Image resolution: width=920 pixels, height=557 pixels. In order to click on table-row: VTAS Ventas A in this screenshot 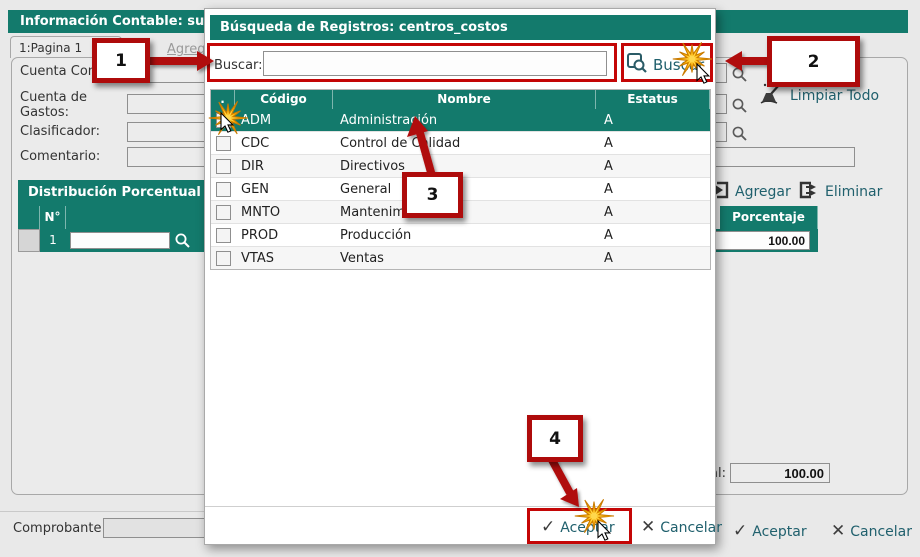, I will do `click(460, 258)`.